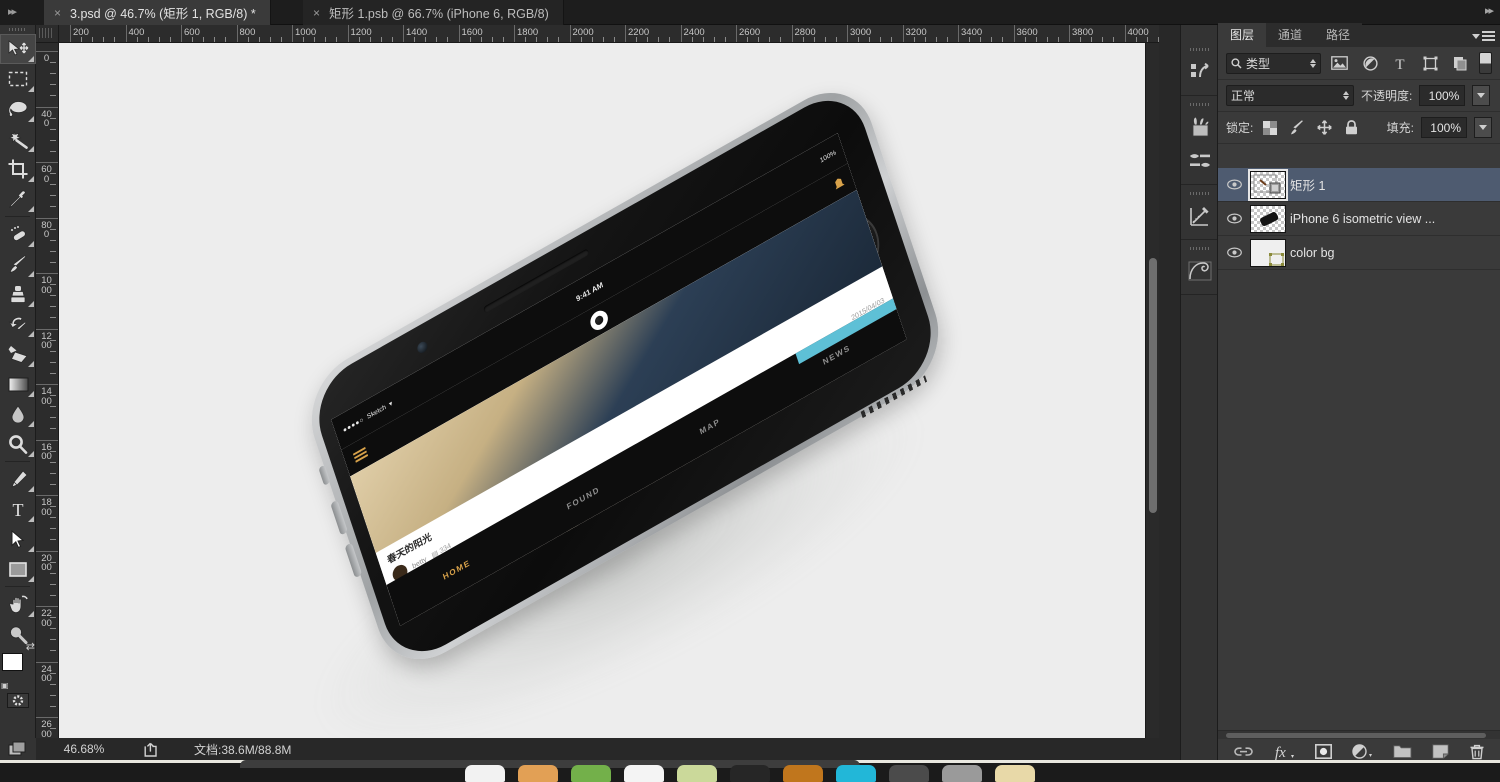 The width and height of the screenshot is (1500, 782). Describe the element at coordinates (1297, 128) in the screenshot. I see `lock-image-icon` at that location.